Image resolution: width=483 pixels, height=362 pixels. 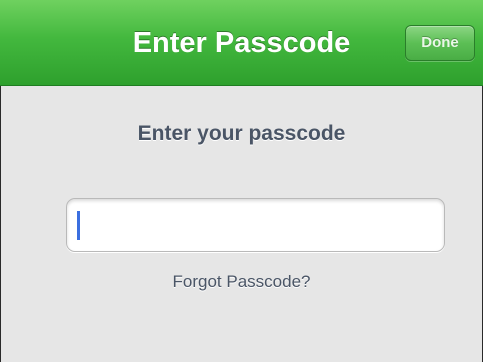 What do you see at coordinates (78, 225) in the screenshot?
I see `text-cursor` at bounding box center [78, 225].